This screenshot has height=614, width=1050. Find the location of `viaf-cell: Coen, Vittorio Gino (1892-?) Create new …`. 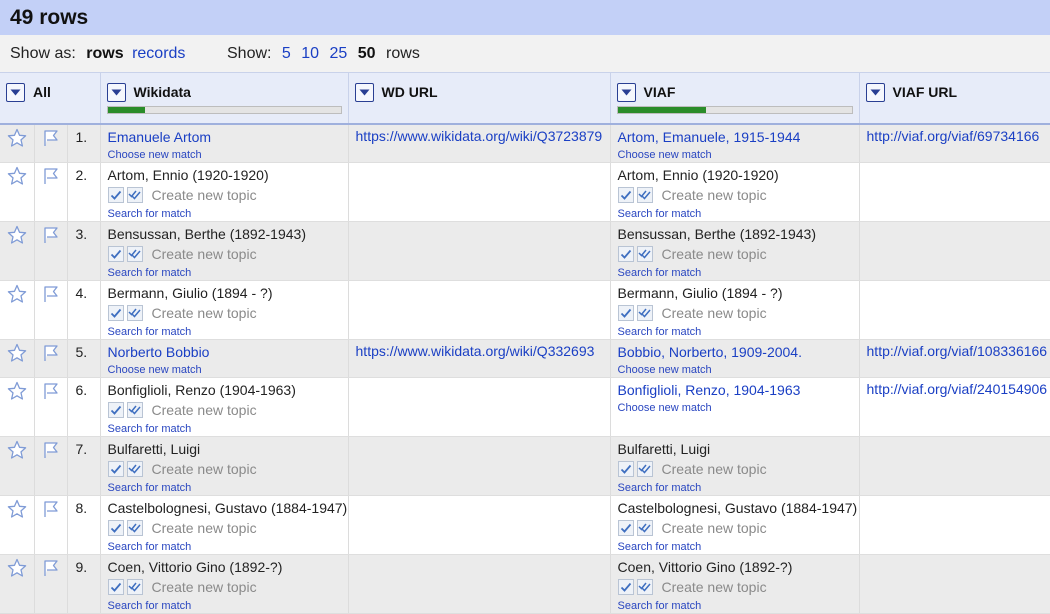

viaf-cell: Coen, Vittorio Gino (1892-?) Create new … is located at coordinates (735, 584).